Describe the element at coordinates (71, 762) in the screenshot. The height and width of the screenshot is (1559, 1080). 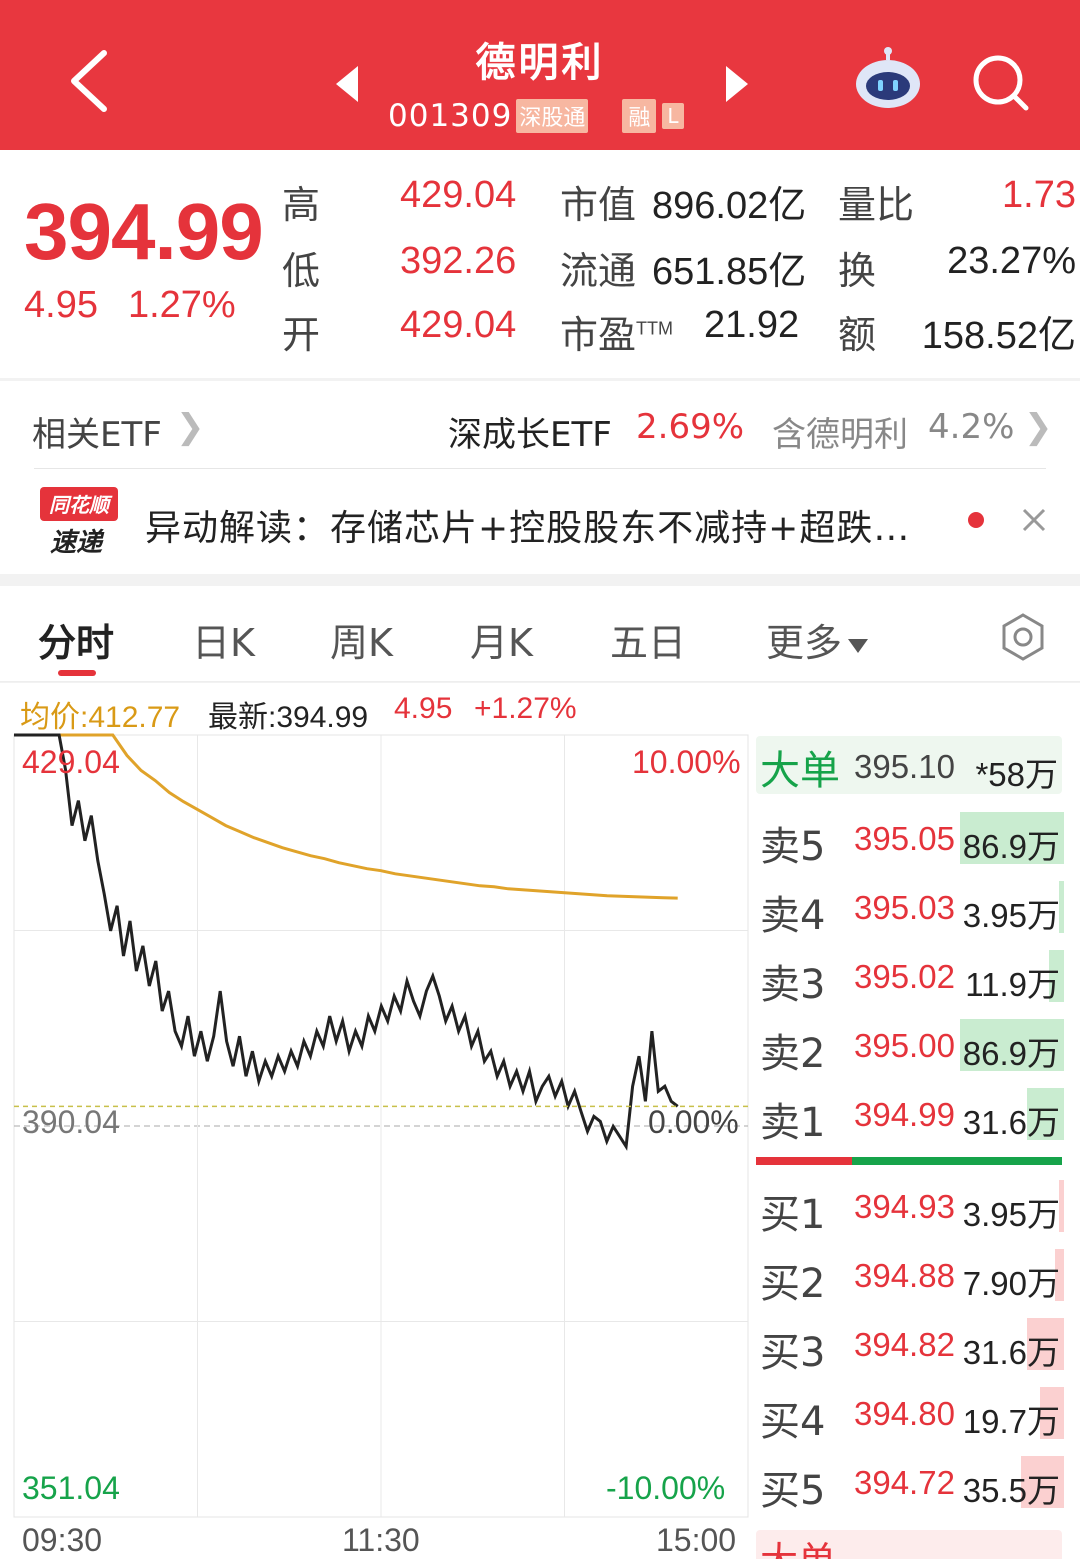
I see `y-top-label: 429.04` at that location.